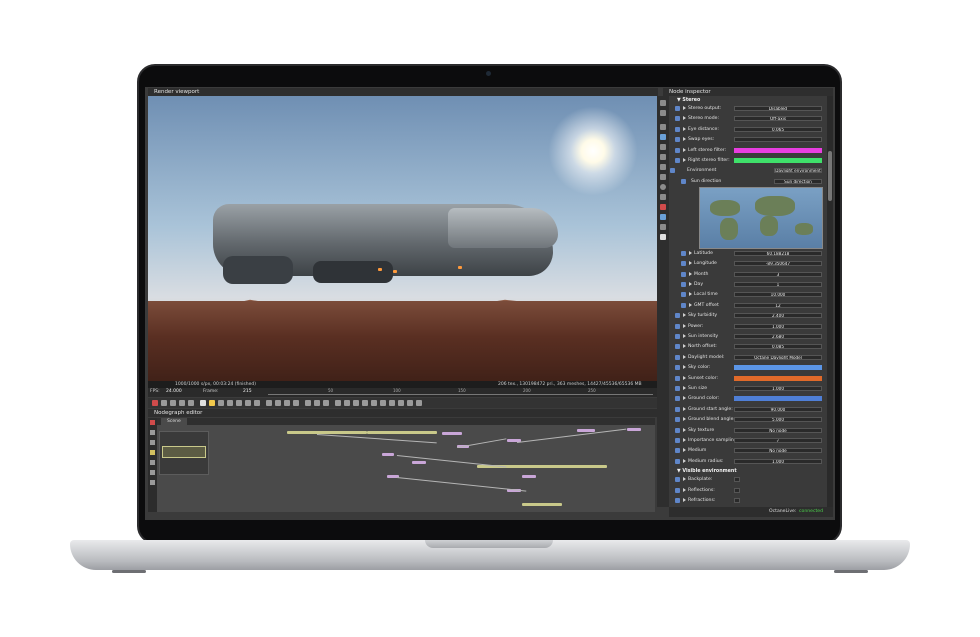  I want to click on sphere-icon, so click(663, 187).